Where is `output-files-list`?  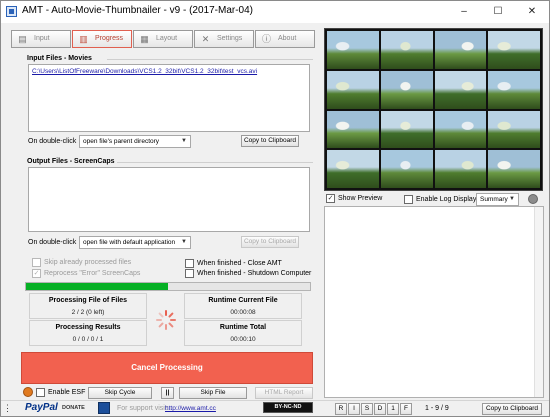
output-files-list is located at coordinates (169, 199).